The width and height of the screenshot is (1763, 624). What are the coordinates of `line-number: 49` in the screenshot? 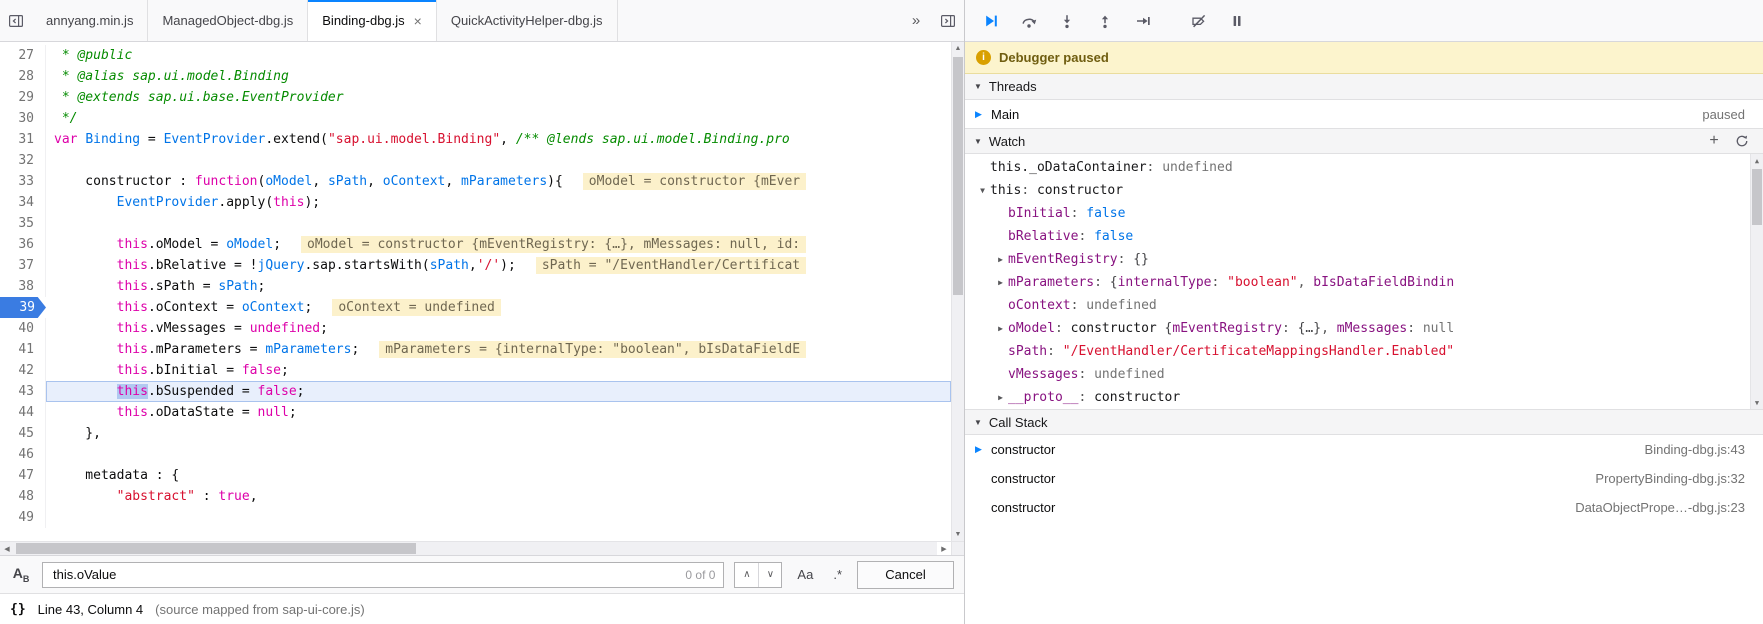 It's located at (23, 517).